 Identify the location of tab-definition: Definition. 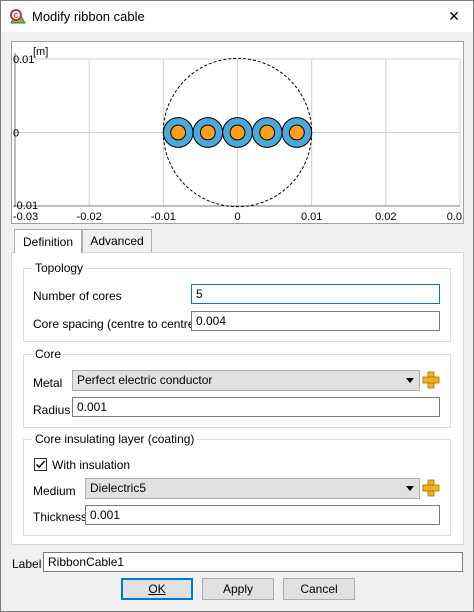
(48, 241).